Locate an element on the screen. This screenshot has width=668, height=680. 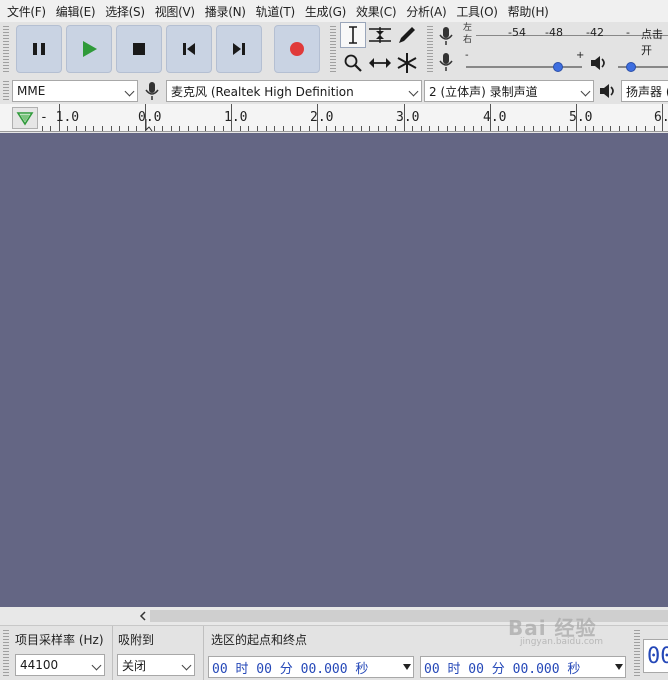
selection-start-time: 00 时 00 分 00.000 秒 is located at coordinates (311, 667).